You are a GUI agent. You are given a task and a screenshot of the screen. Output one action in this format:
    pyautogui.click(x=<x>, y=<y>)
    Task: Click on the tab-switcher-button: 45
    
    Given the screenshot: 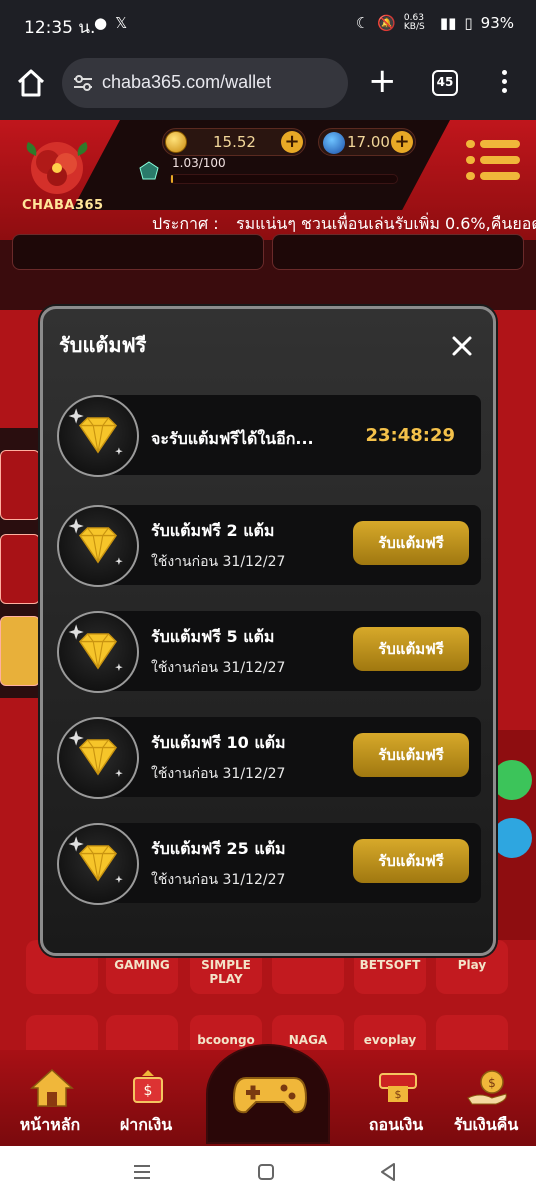 What is the action you would take?
    pyautogui.click(x=445, y=83)
    